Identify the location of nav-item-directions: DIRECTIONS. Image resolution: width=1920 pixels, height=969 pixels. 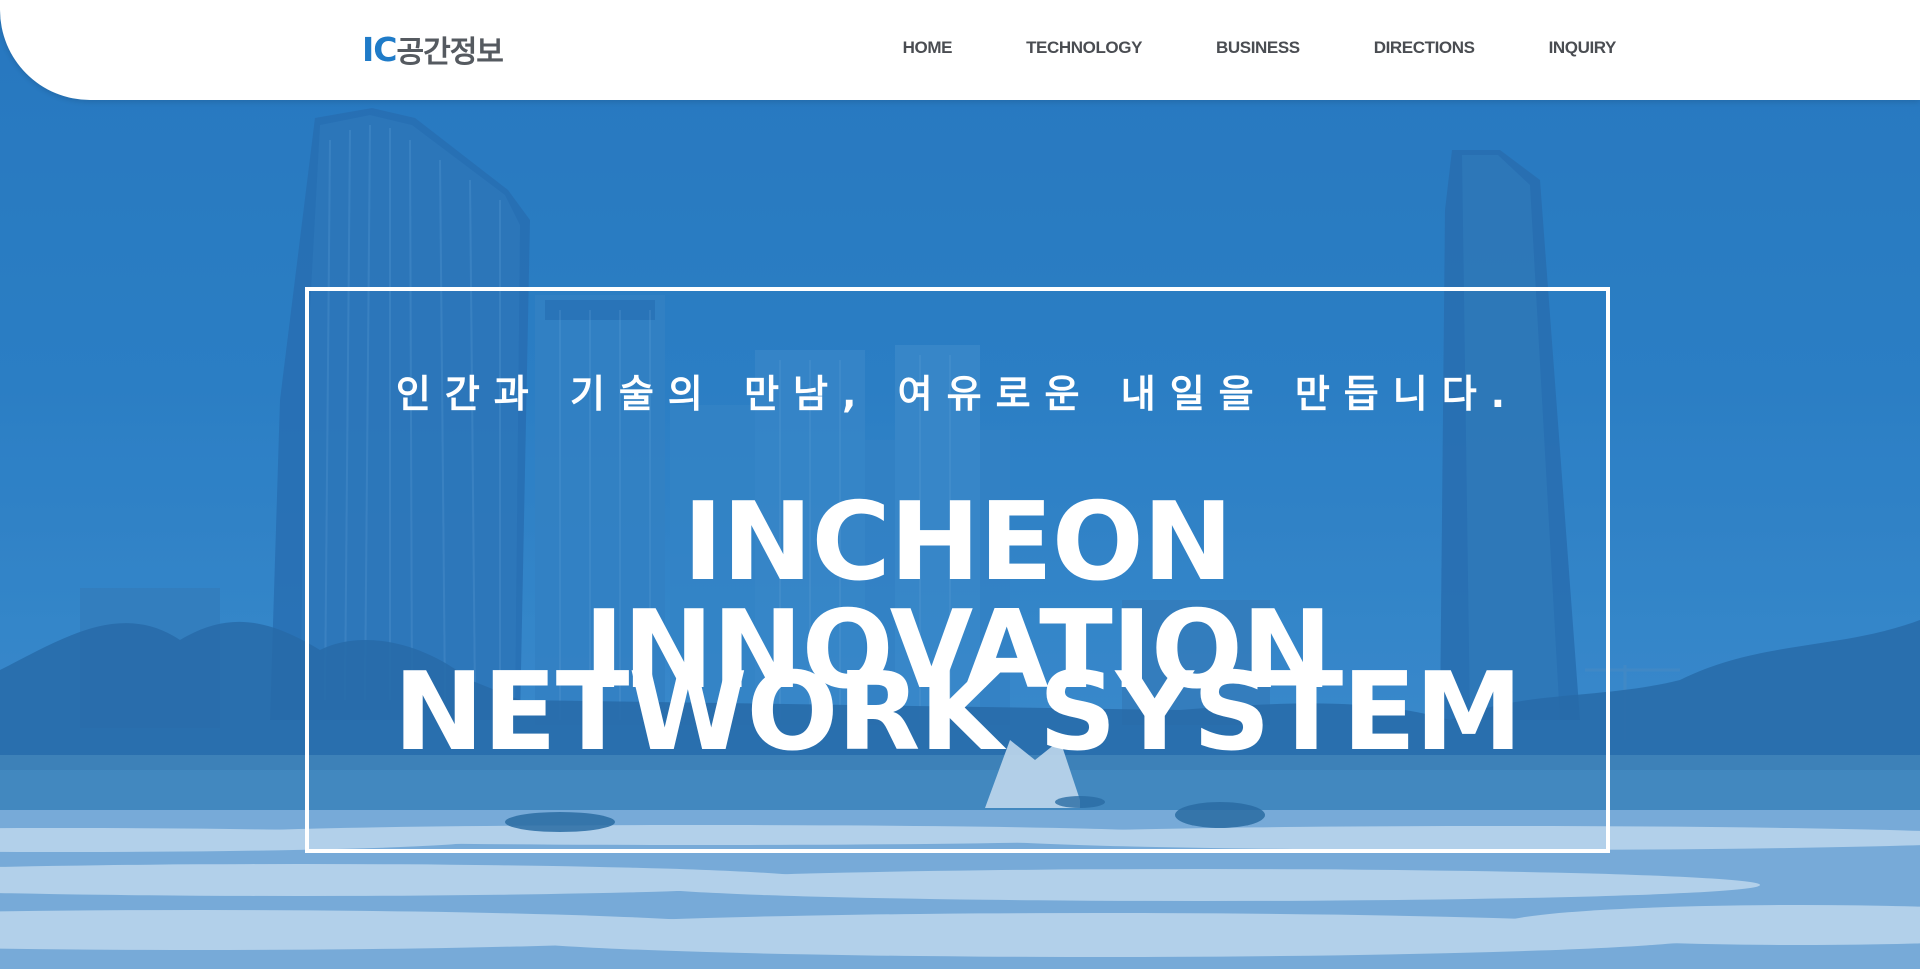
(1387, 48).